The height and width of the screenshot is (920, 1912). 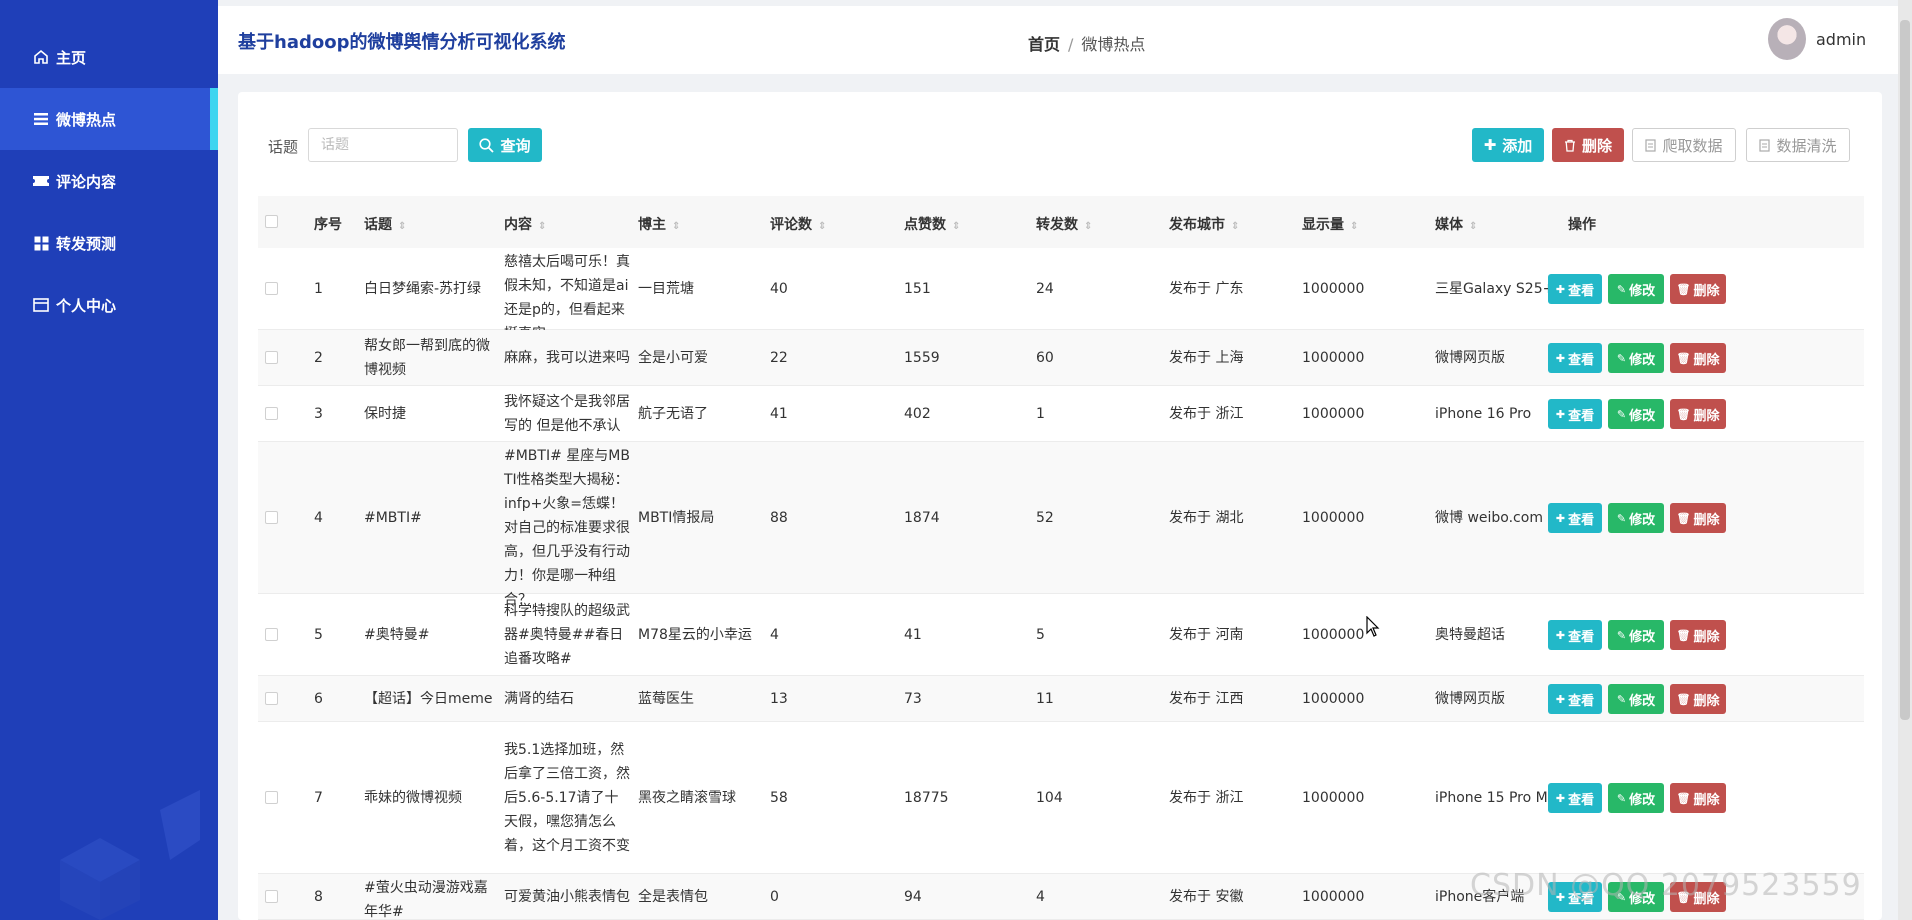 What do you see at coordinates (427, 358) in the screenshot?
I see `cell-topic: 帮女郎一帮到底的微博视频` at bounding box center [427, 358].